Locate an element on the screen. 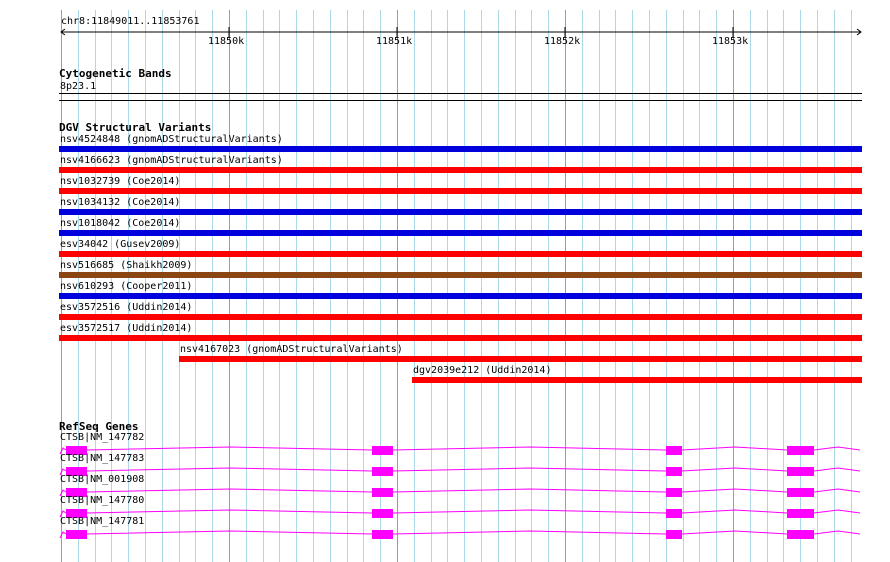 The width and height of the screenshot is (890, 562). track-title-refseq: RefSeq Genes is located at coordinates (98, 426).